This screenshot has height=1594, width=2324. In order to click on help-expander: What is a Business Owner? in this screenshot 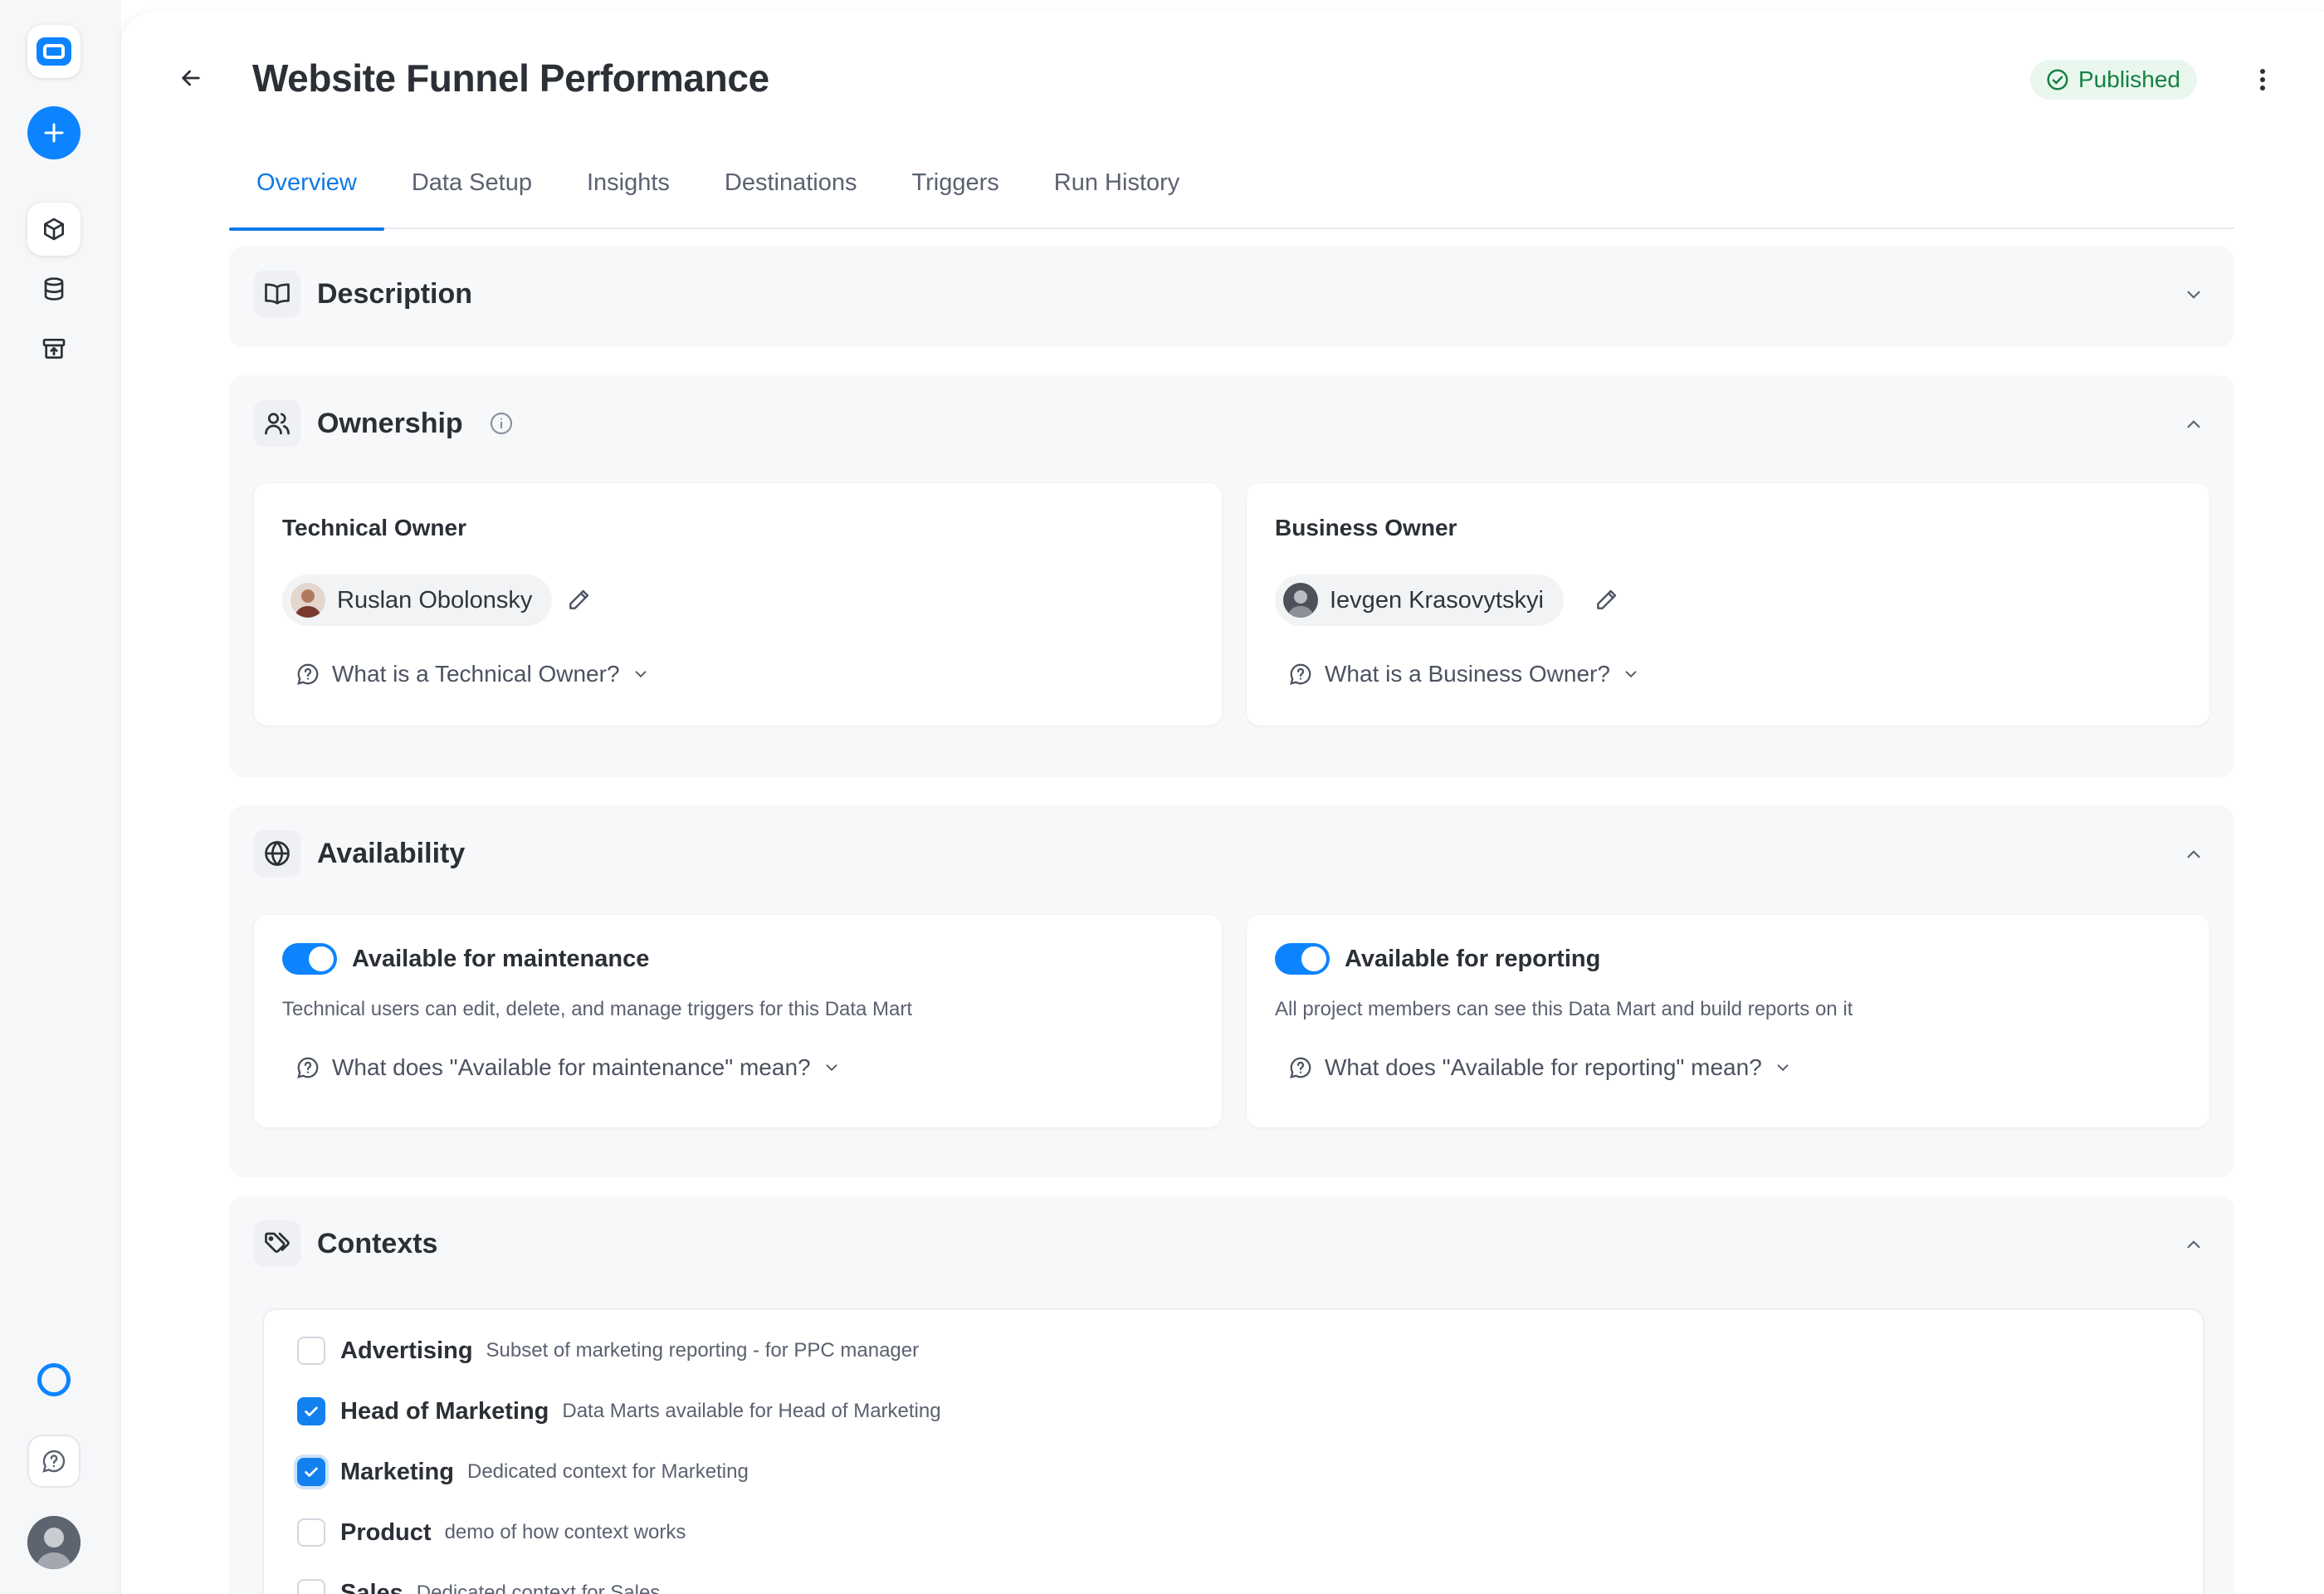, I will do `click(1465, 674)`.